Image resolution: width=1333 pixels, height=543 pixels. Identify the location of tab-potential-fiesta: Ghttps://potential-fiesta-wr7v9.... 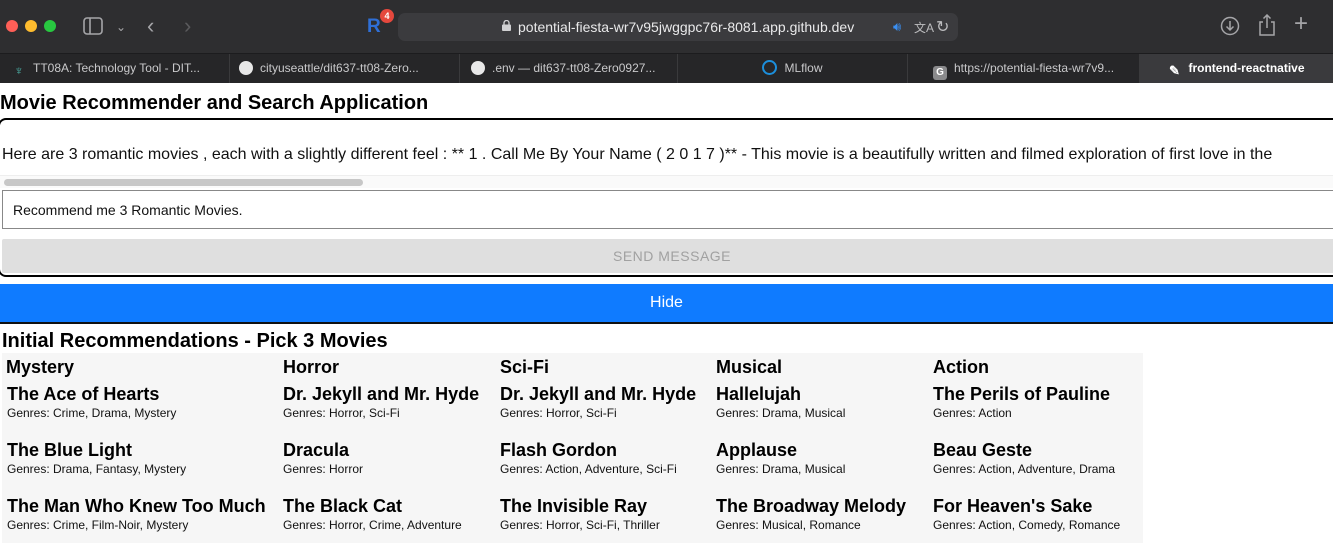
(1024, 68).